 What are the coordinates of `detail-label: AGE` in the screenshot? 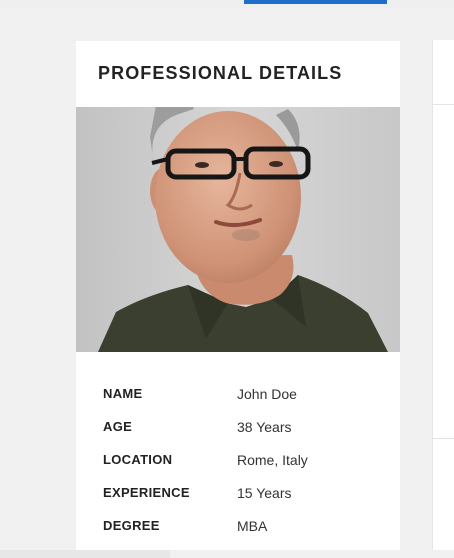 It's located at (118, 426).